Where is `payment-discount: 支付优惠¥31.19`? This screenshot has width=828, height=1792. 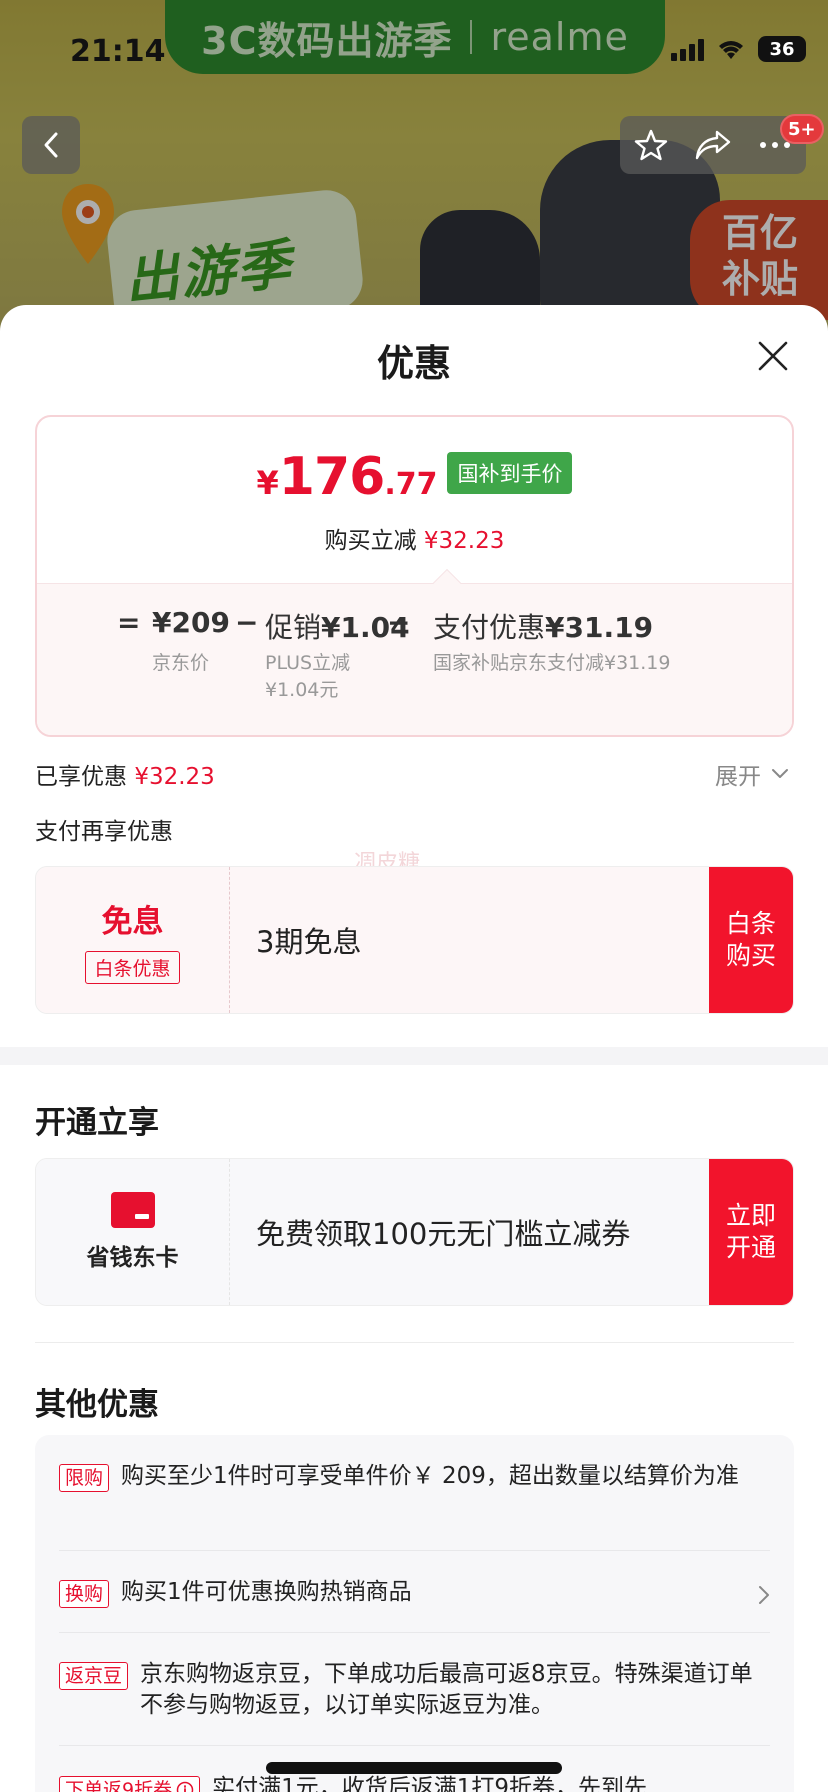 payment-discount: 支付优惠¥31.19 is located at coordinates (543, 626).